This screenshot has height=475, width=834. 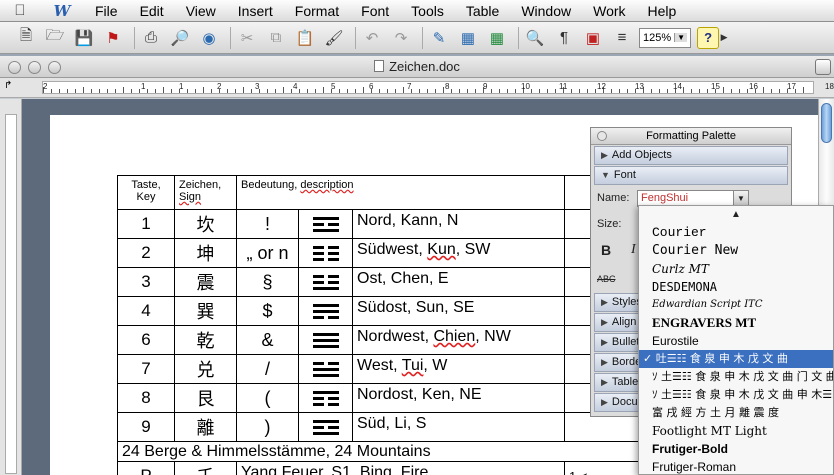 What do you see at coordinates (736, 449) in the screenshot?
I see `font-menu-item: Frutiger-Bold` at bounding box center [736, 449].